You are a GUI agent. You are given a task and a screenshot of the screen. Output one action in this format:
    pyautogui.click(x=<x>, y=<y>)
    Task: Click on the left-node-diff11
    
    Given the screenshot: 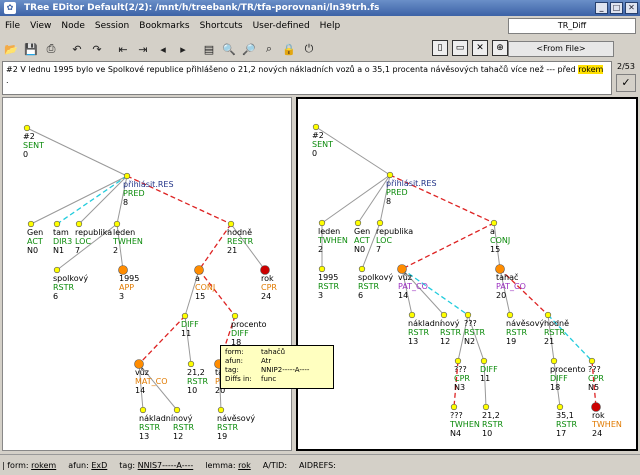 What is the action you would take?
    pyautogui.click(x=185, y=316)
    